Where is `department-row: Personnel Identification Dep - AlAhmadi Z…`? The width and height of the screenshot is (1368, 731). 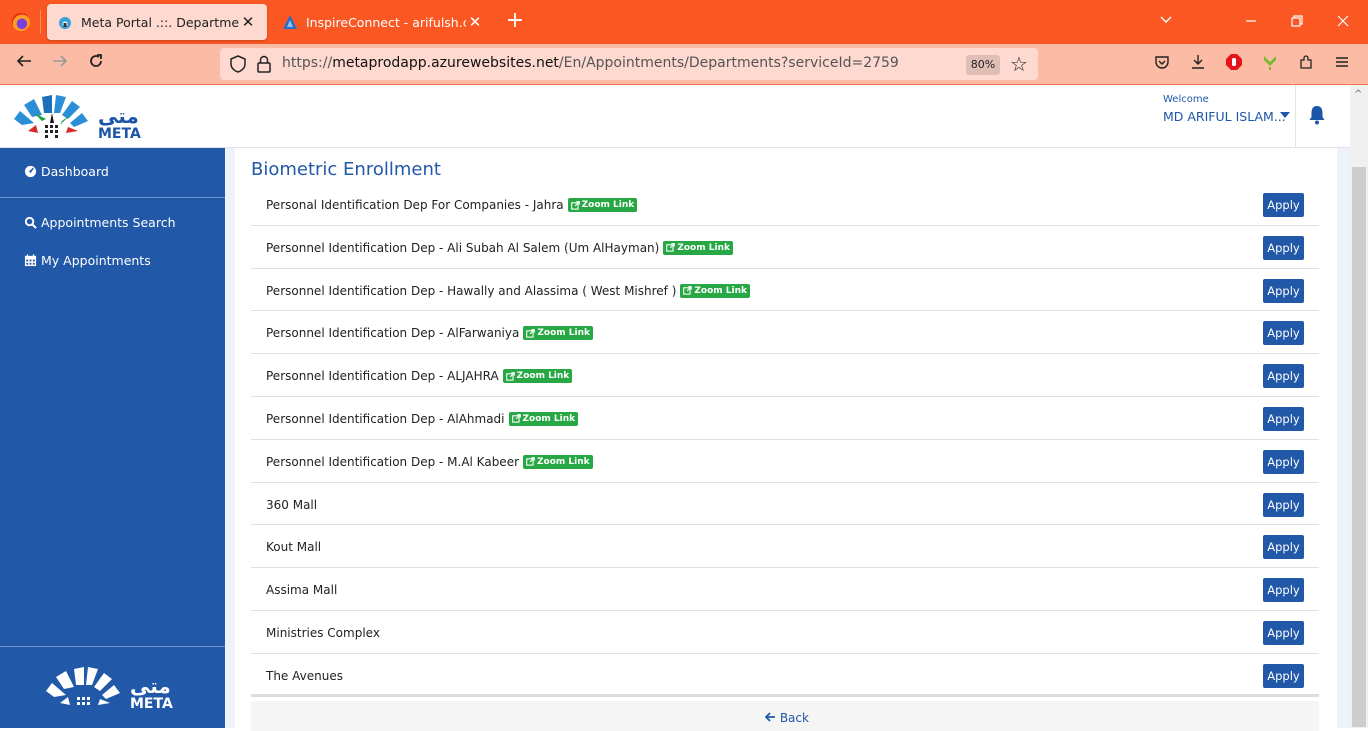
department-row: Personnel Identification Dep - AlAhmadi Z… is located at coordinates (785, 418).